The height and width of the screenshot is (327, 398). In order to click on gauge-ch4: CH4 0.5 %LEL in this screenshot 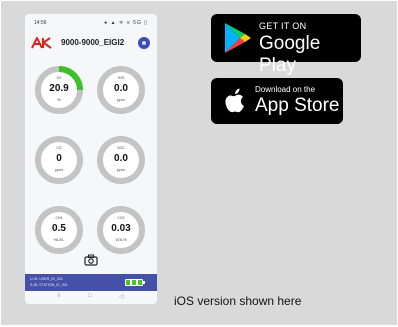, I will do `click(59, 230)`.